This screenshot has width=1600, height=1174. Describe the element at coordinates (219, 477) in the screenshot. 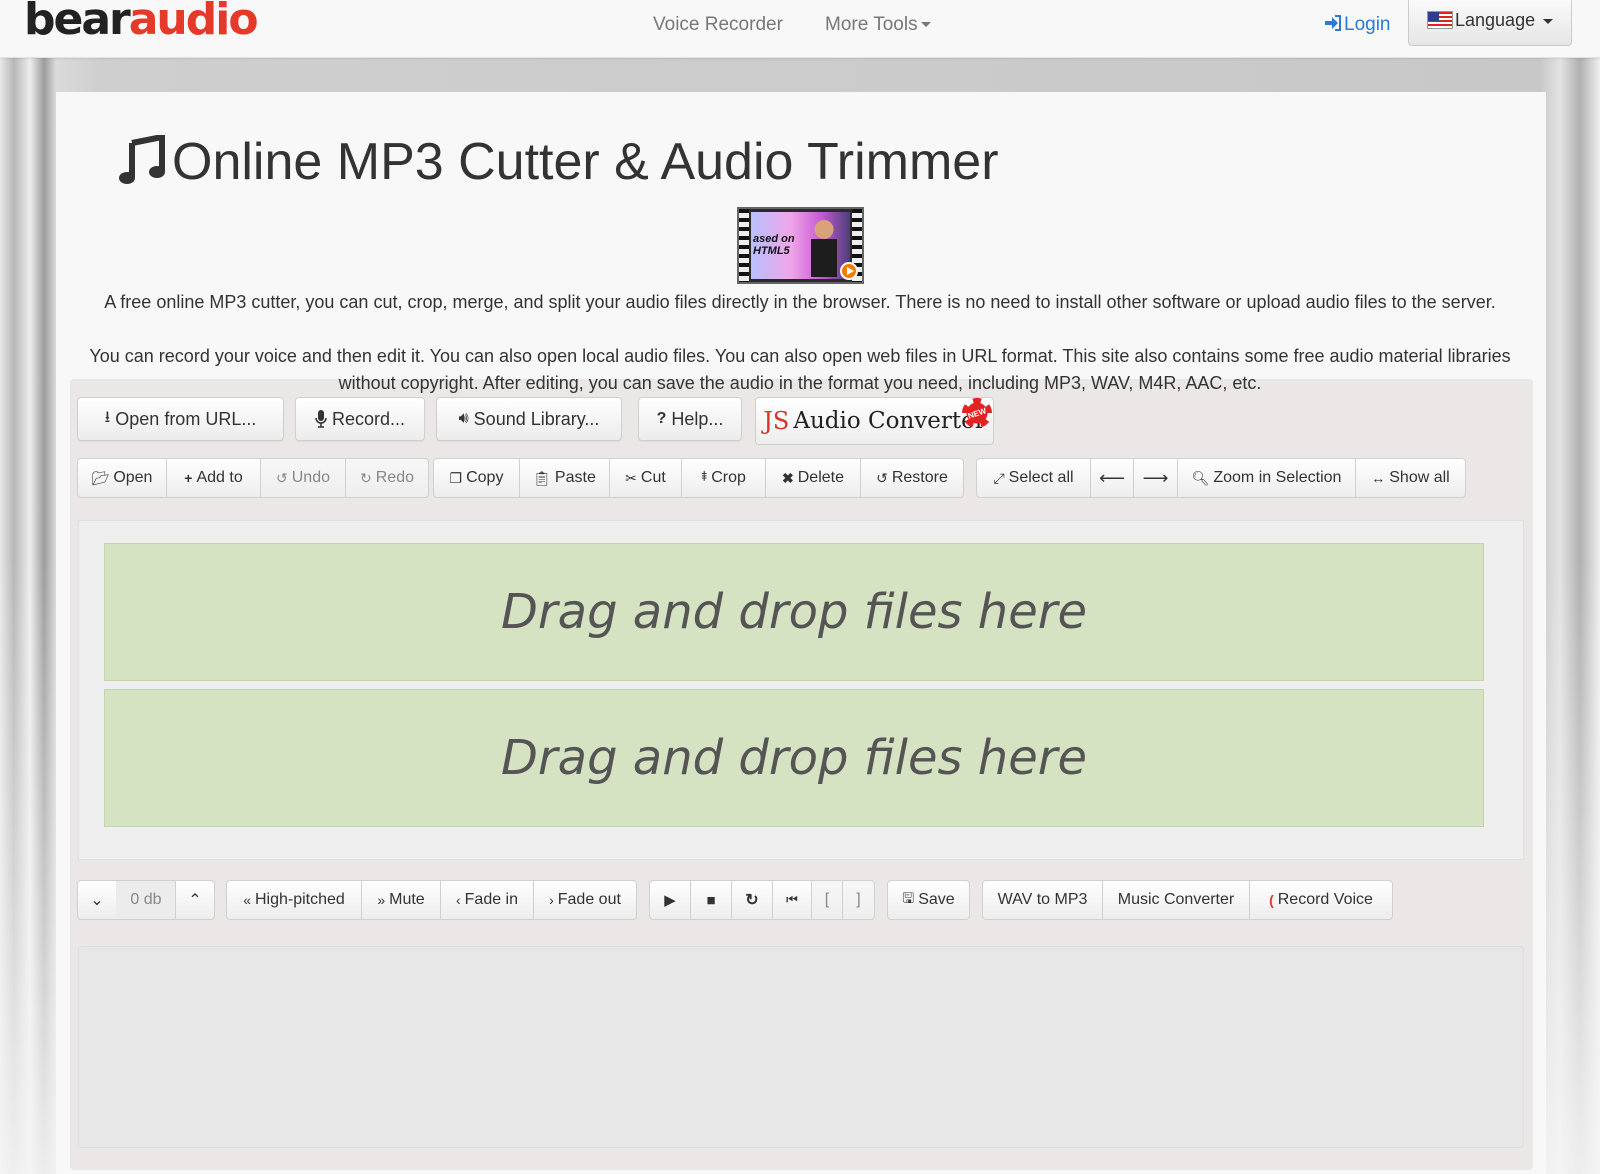

I see `add-to-label: Add to` at that location.